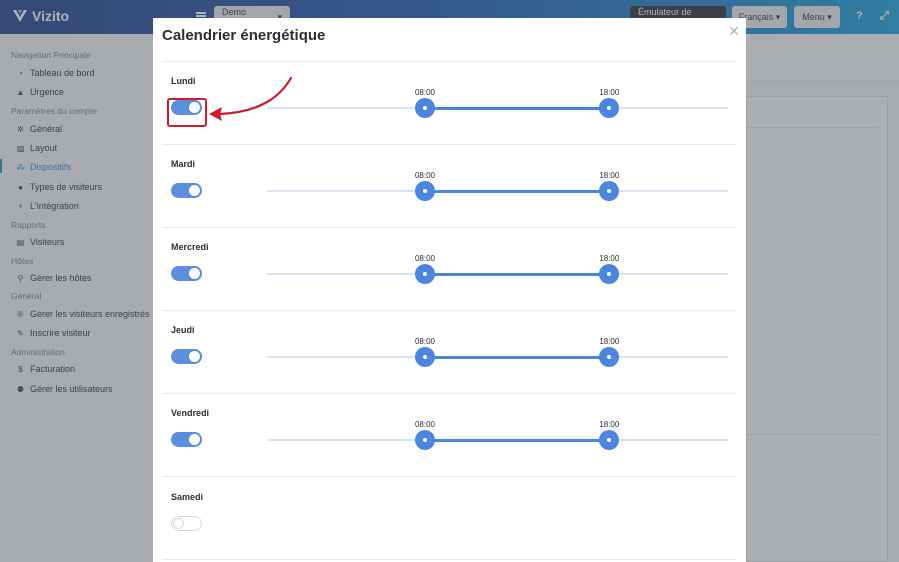 This screenshot has width=899, height=562. Describe the element at coordinates (449, 449) in the screenshot. I see `day-row-vendredi: Vendredi 08:00 18:00` at that location.